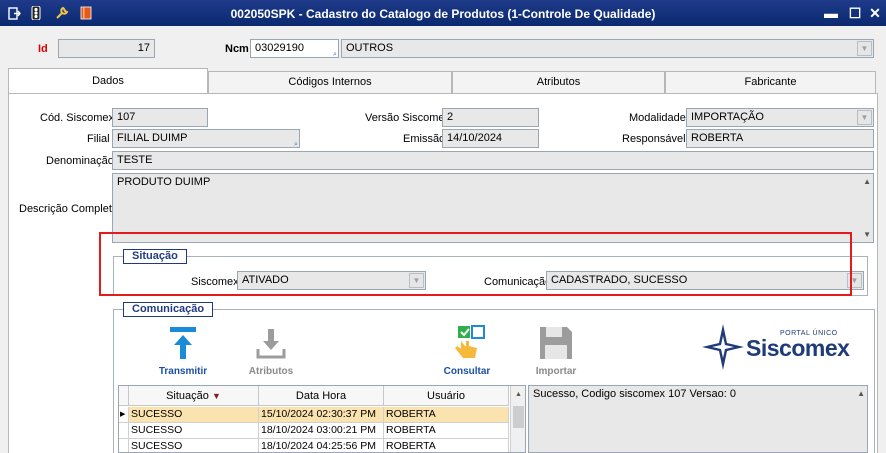 Image resolution: width=886 pixels, height=453 pixels. What do you see at coordinates (475, 264) in the screenshot?
I see `highlight-box` at bounding box center [475, 264].